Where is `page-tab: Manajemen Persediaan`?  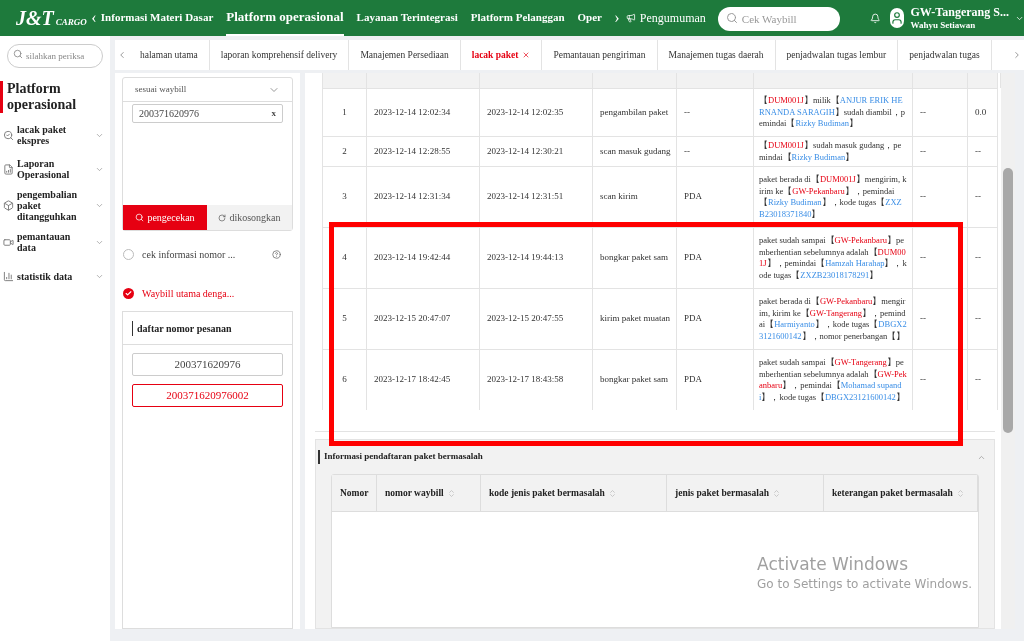 page-tab: Manajemen Persediaan is located at coordinates (405, 55).